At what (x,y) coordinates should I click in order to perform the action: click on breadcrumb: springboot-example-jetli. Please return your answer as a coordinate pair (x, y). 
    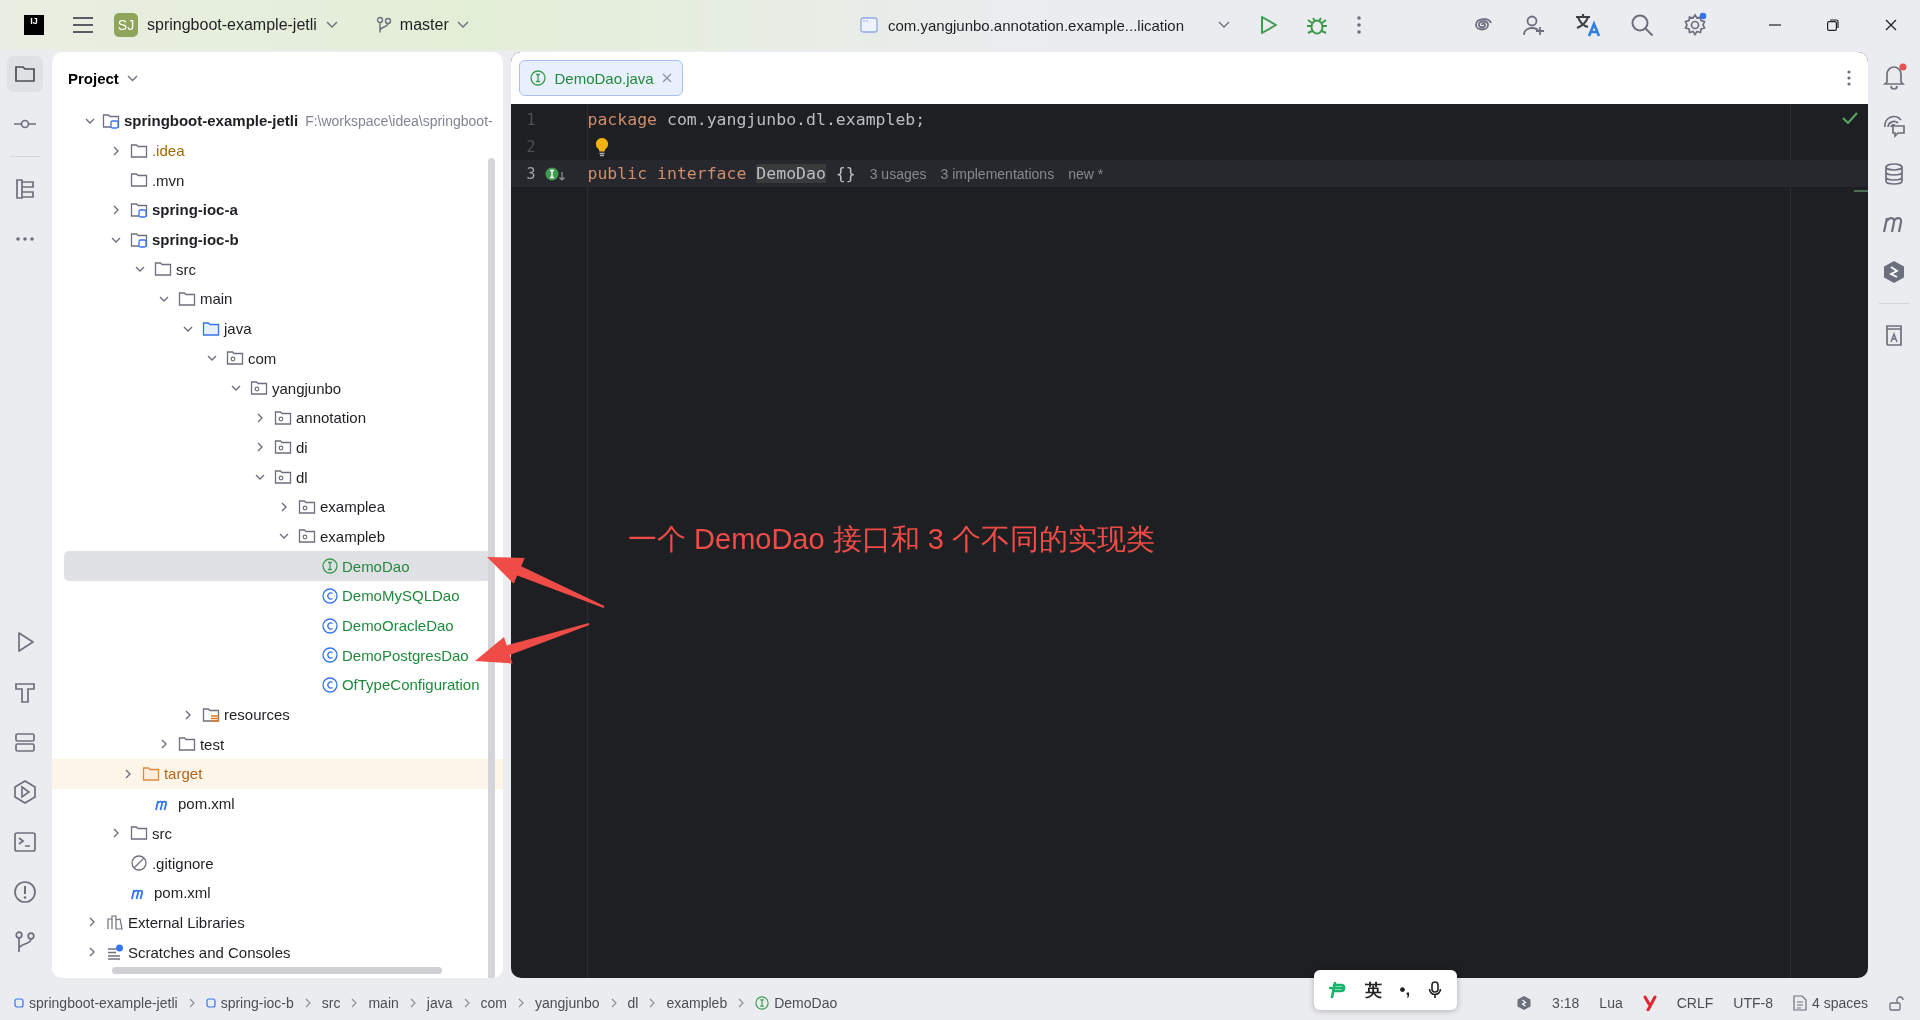
    Looking at the image, I should click on (96, 1002).